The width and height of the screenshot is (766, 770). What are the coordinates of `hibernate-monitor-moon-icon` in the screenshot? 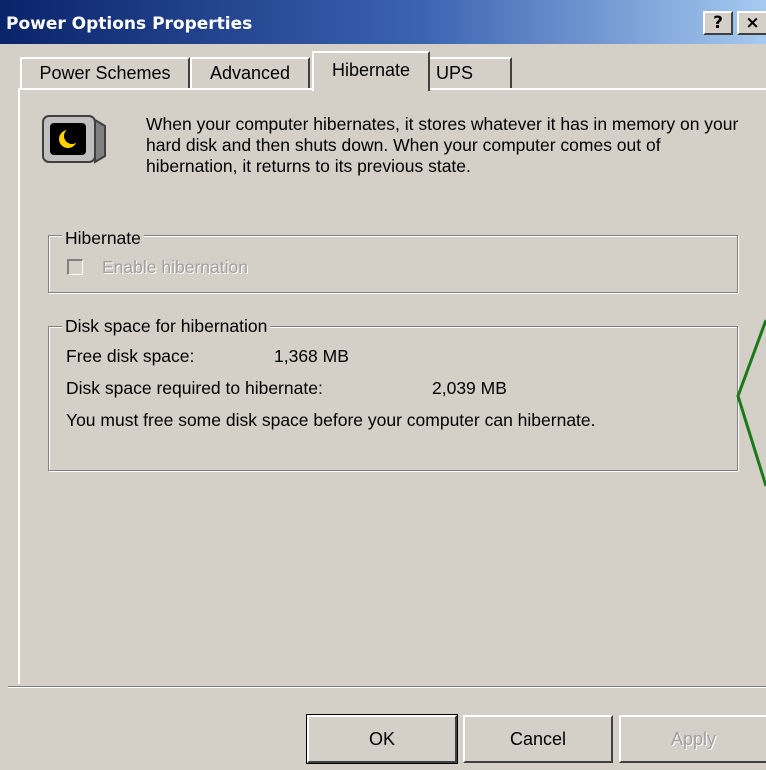 It's located at (74, 139).